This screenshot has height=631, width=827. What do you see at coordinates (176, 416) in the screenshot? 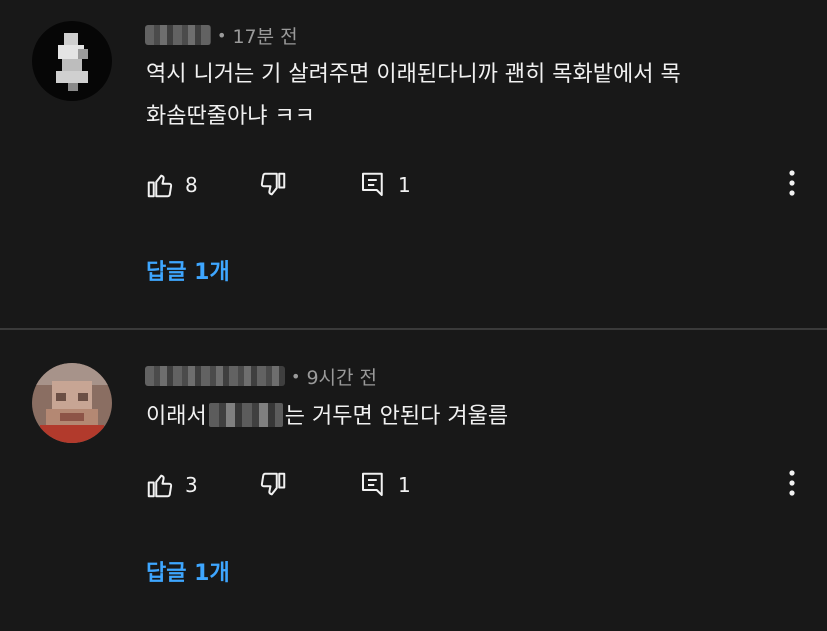
I see `comment-text-part: 이래서` at bounding box center [176, 416].